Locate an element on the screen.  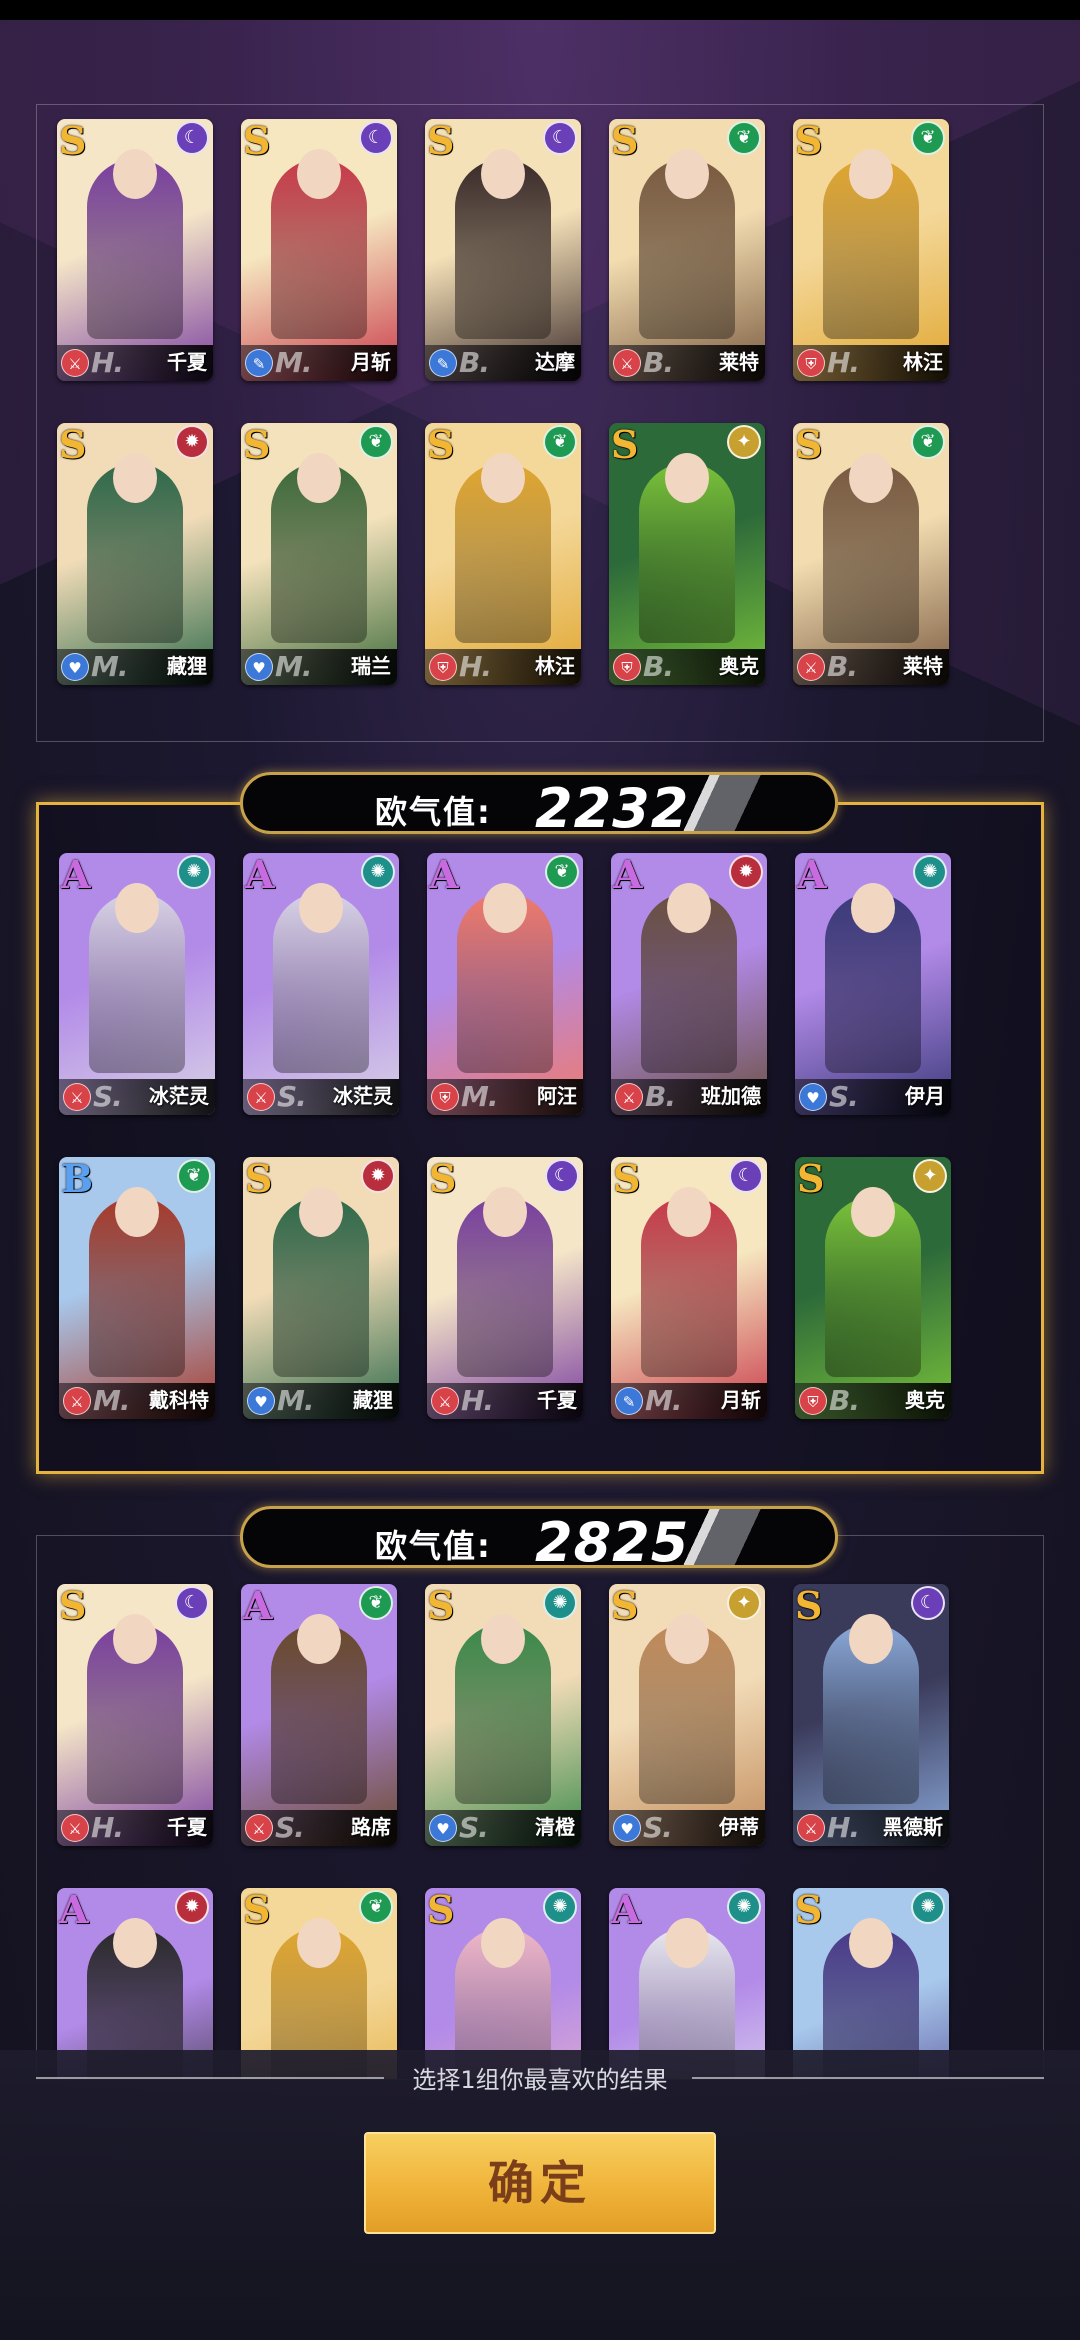
hero-name: 达摩 is located at coordinates (555, 362).